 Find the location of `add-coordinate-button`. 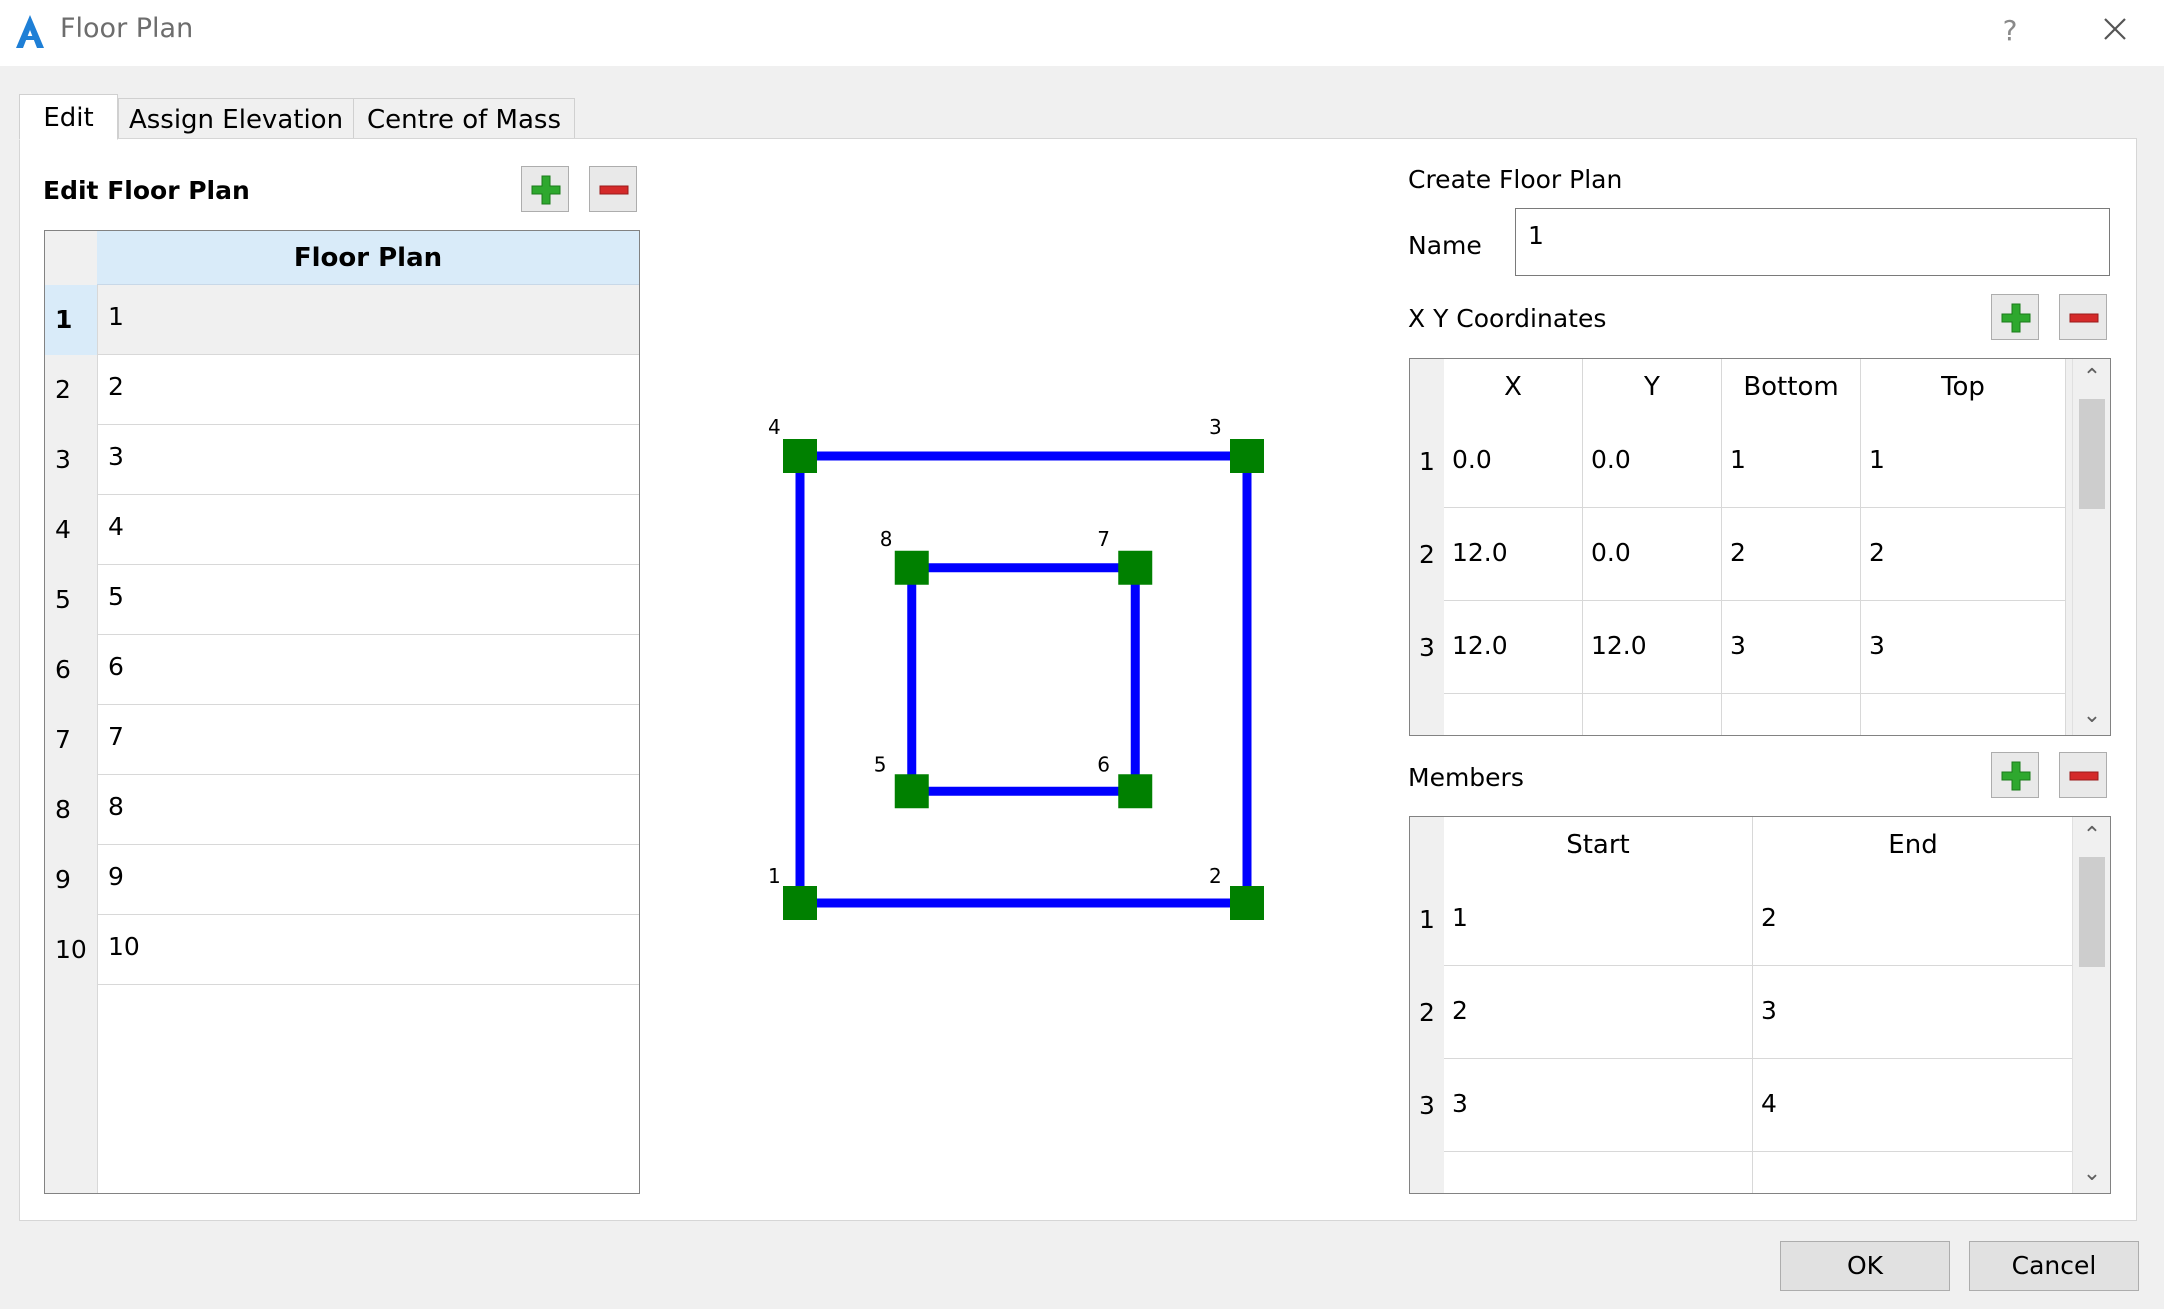

add-coordinate-button is located at coordinates (2015, 317).